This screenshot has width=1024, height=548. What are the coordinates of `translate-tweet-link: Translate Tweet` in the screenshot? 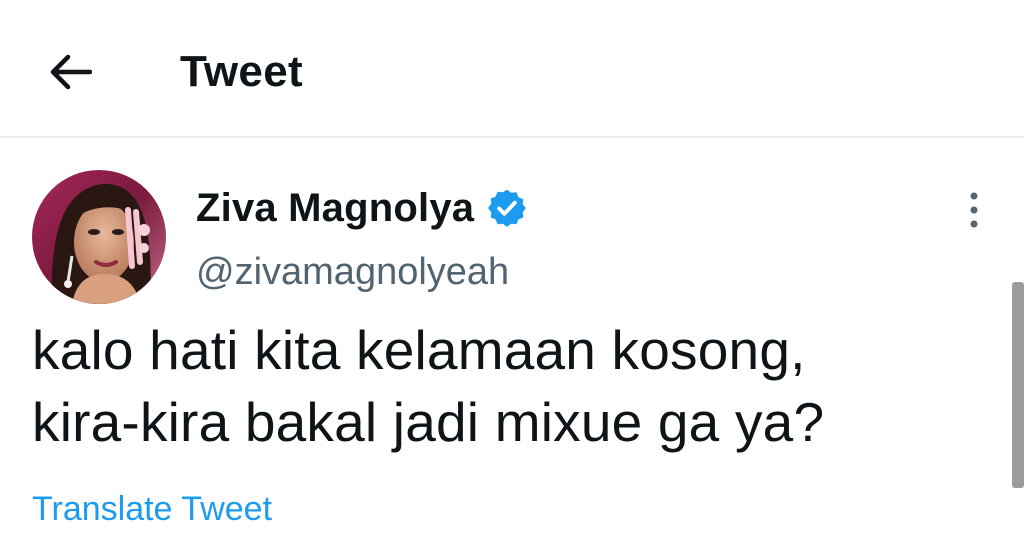 It's located at (152, 509).